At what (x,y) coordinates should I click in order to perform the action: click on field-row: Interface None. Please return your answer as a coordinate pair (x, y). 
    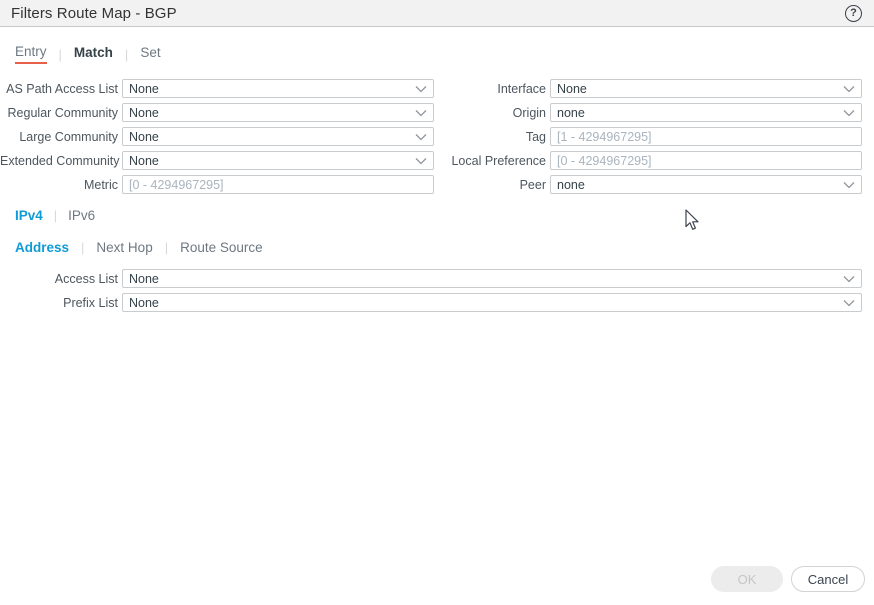
    Looking at the image, I should click on (648, 88).